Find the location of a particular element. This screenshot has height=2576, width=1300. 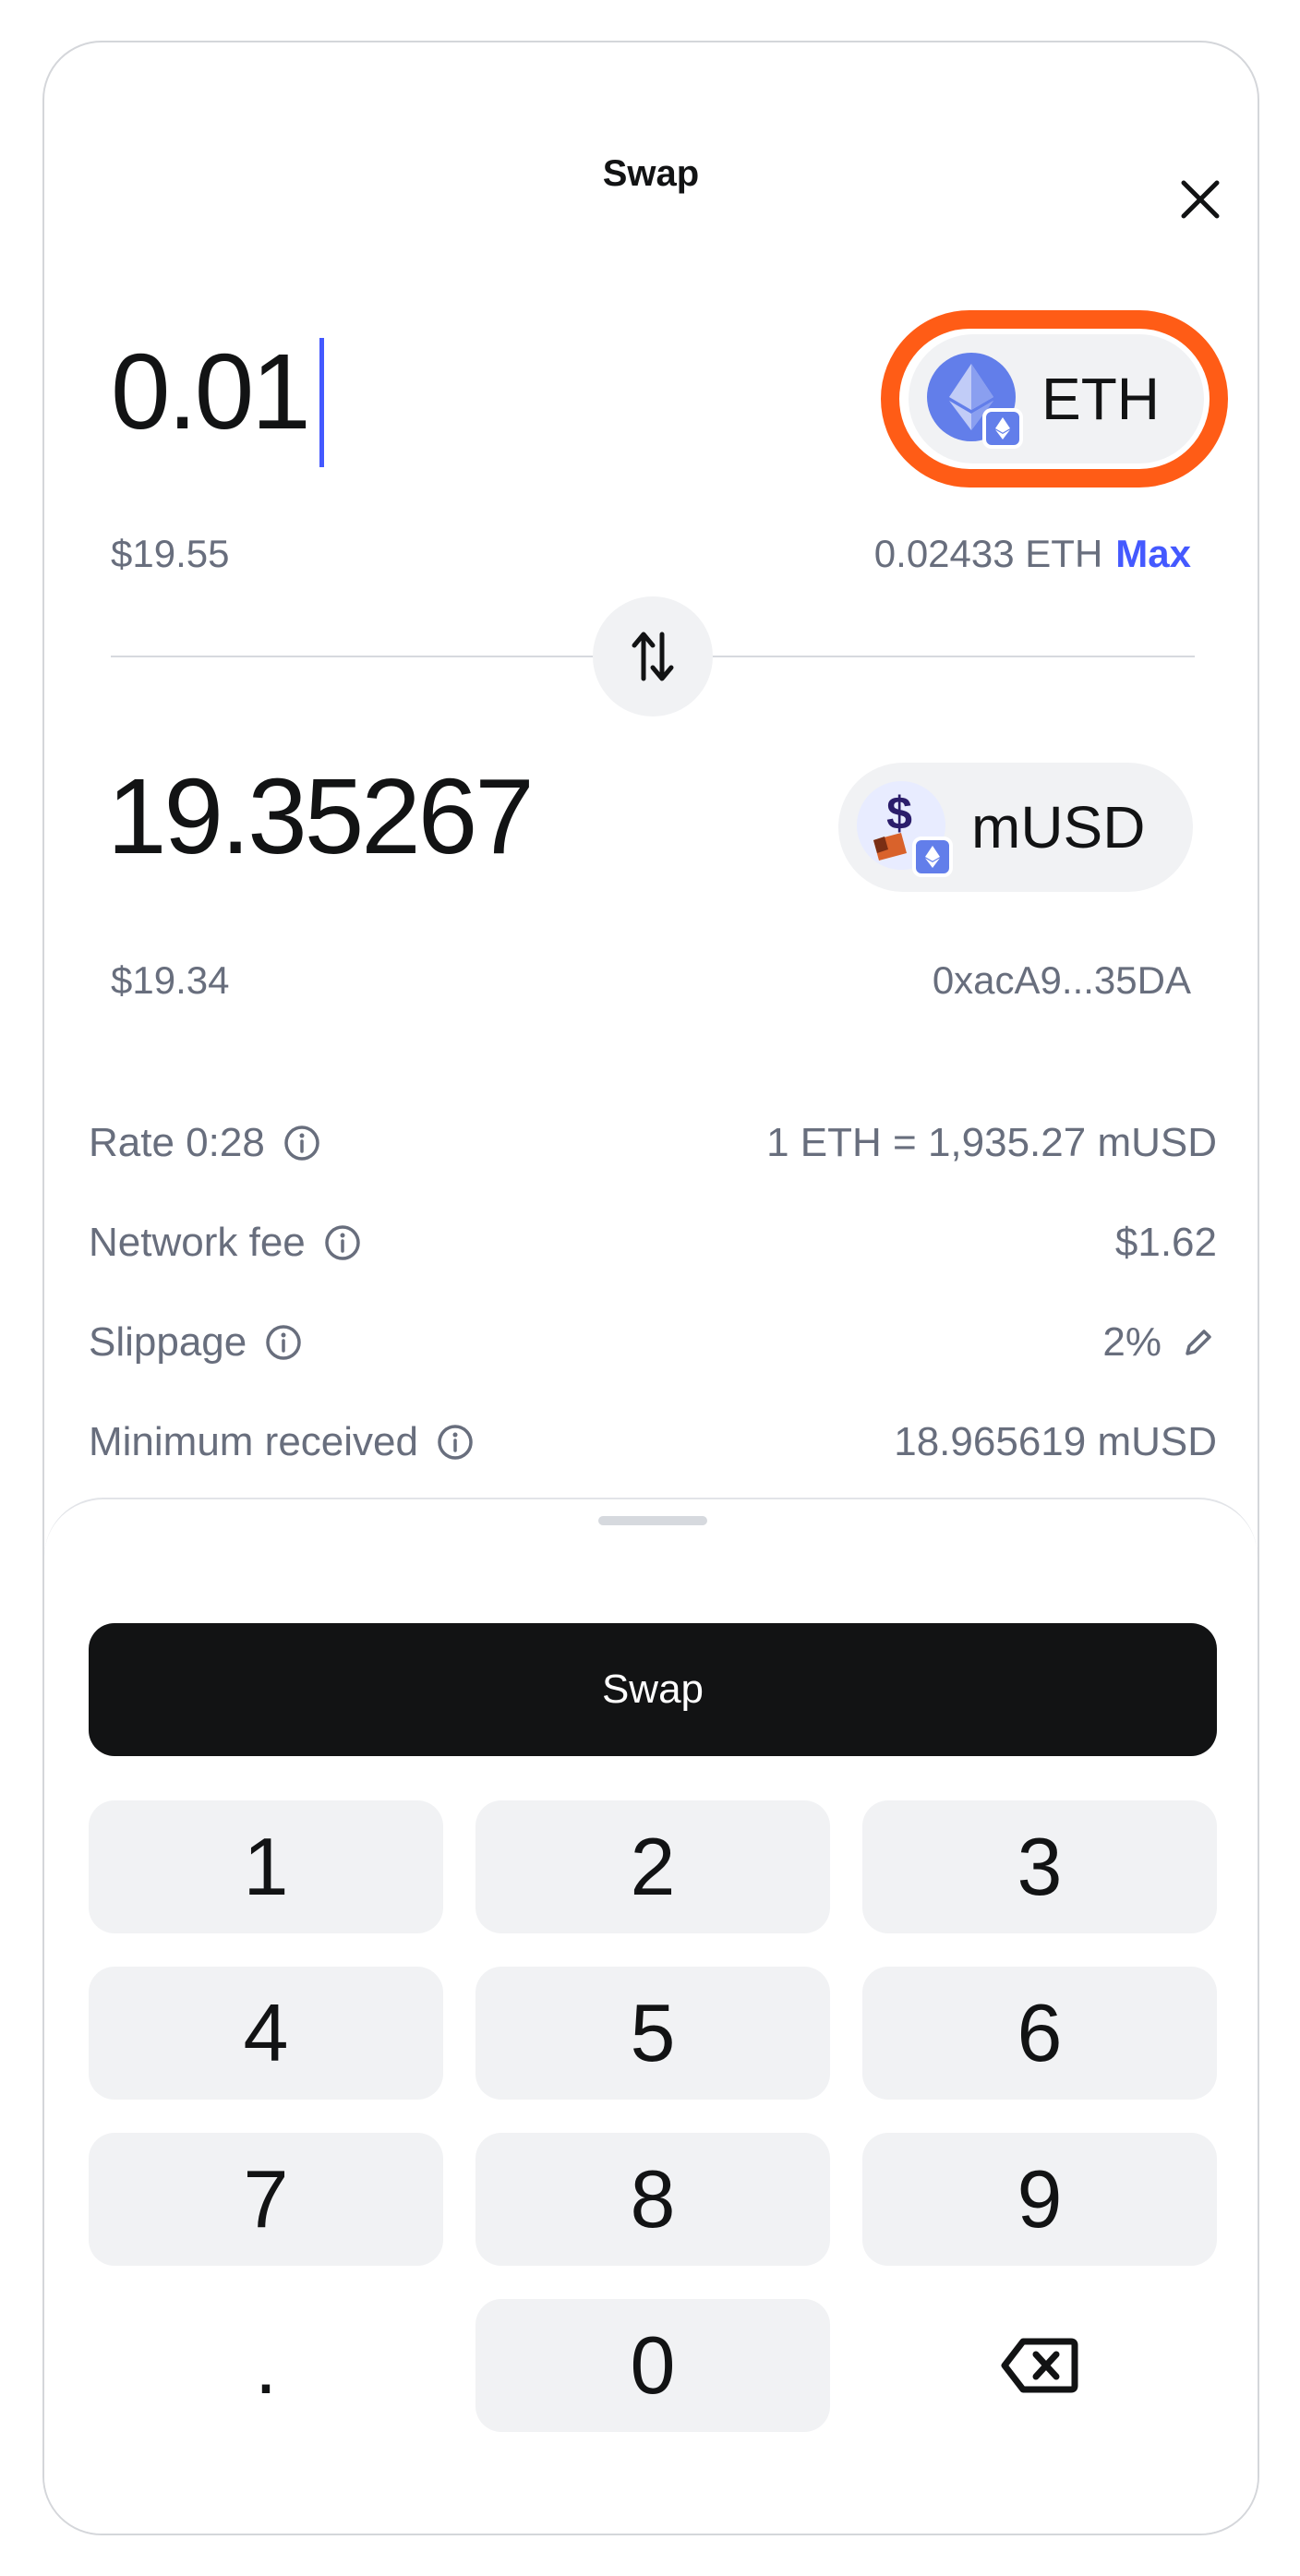

fee-label-wrap: Network fee is located at coordinates (225, 1243).